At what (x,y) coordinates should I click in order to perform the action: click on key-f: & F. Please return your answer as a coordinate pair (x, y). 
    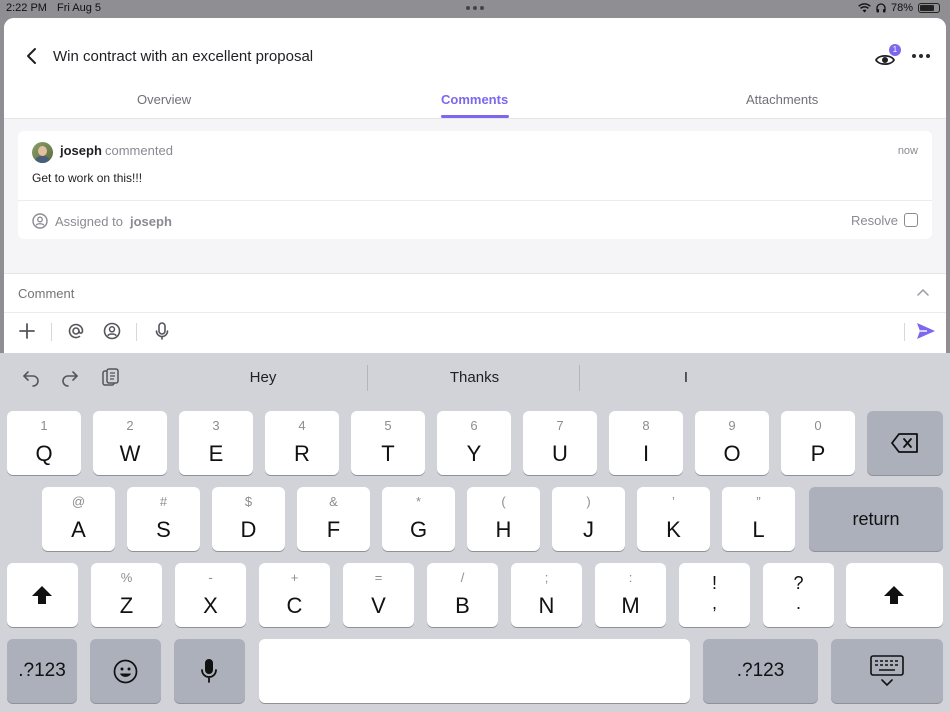
    Looking at the image, I should click on (333, 519).